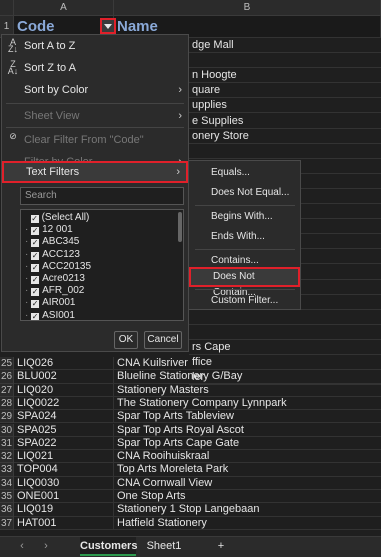  What do you see at coordinates (65, 217) in the screenshot?
I see `filter-value-label: (Select All)` at bounding box center [65, 217].